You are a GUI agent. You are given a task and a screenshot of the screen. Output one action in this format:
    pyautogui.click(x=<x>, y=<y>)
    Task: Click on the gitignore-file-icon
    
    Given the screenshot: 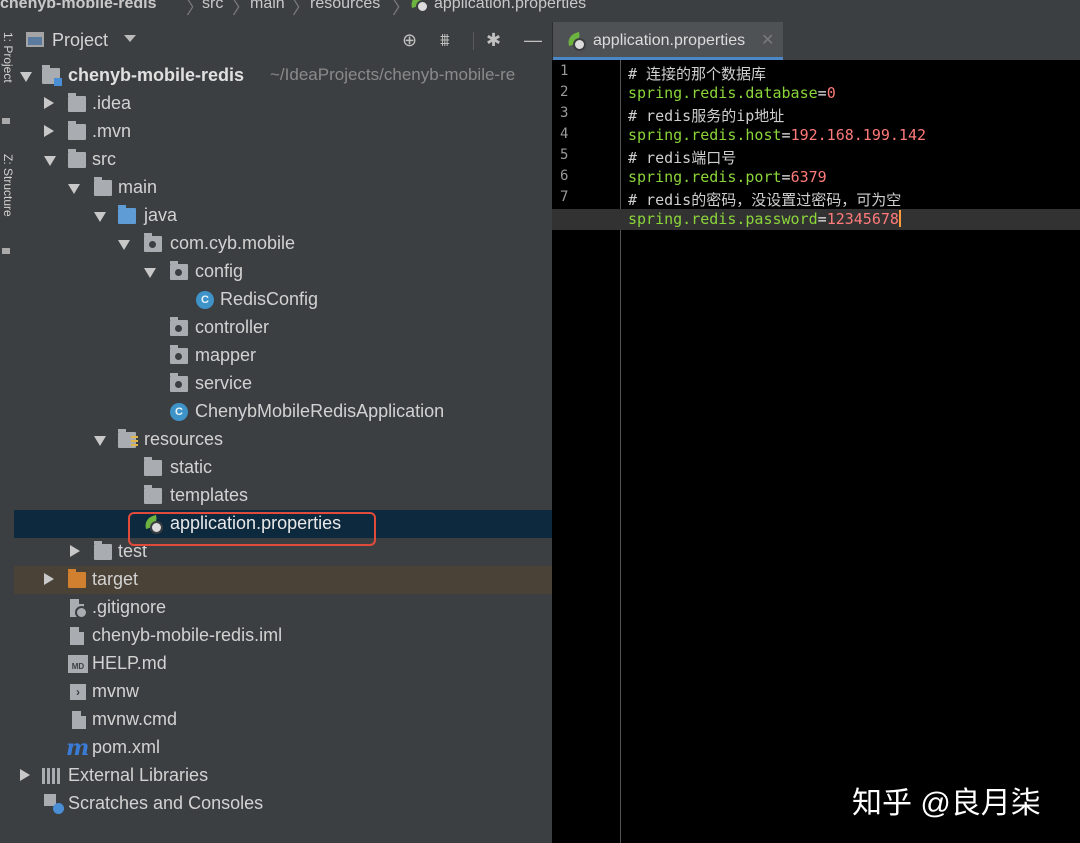 What is the action you would take?
    pyautogui.click(x=79, y=609)
    